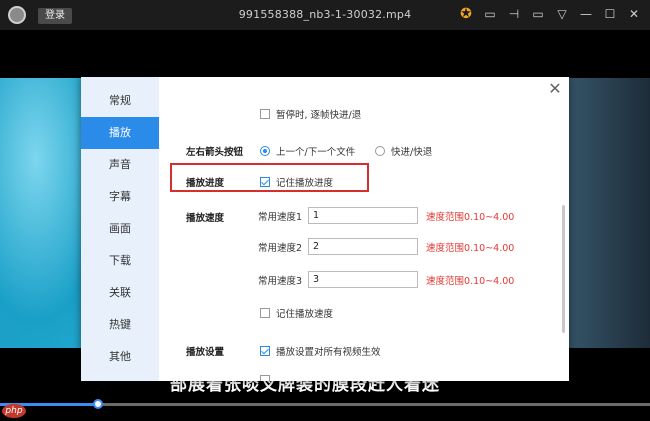 Image resolution: width=650 pixels, height=421 pixels. What do you see at coordinates (363, 279) in the screenshot?
I see `speed3-input: 3` at bounding box center [363, 279].